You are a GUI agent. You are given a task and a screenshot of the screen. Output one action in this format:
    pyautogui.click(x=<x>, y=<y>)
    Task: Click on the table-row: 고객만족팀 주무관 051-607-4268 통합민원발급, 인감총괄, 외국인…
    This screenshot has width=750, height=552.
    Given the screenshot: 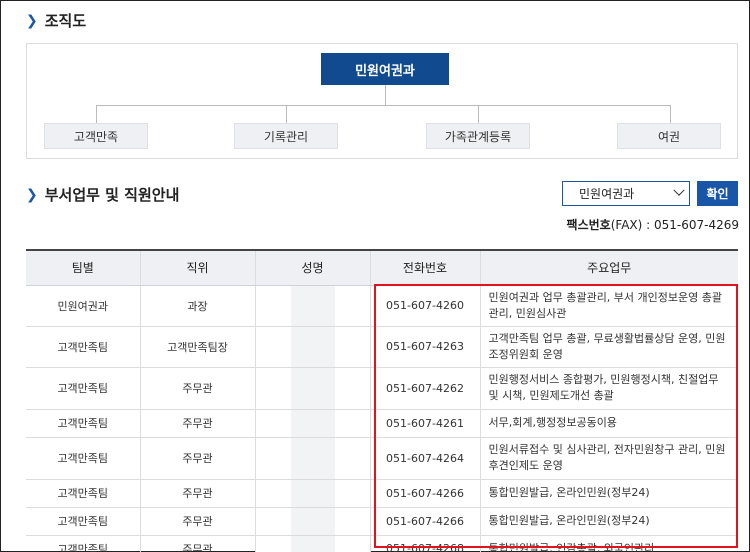 What is the action you would take?
    pyautogui.click(x=382, y=543)
    